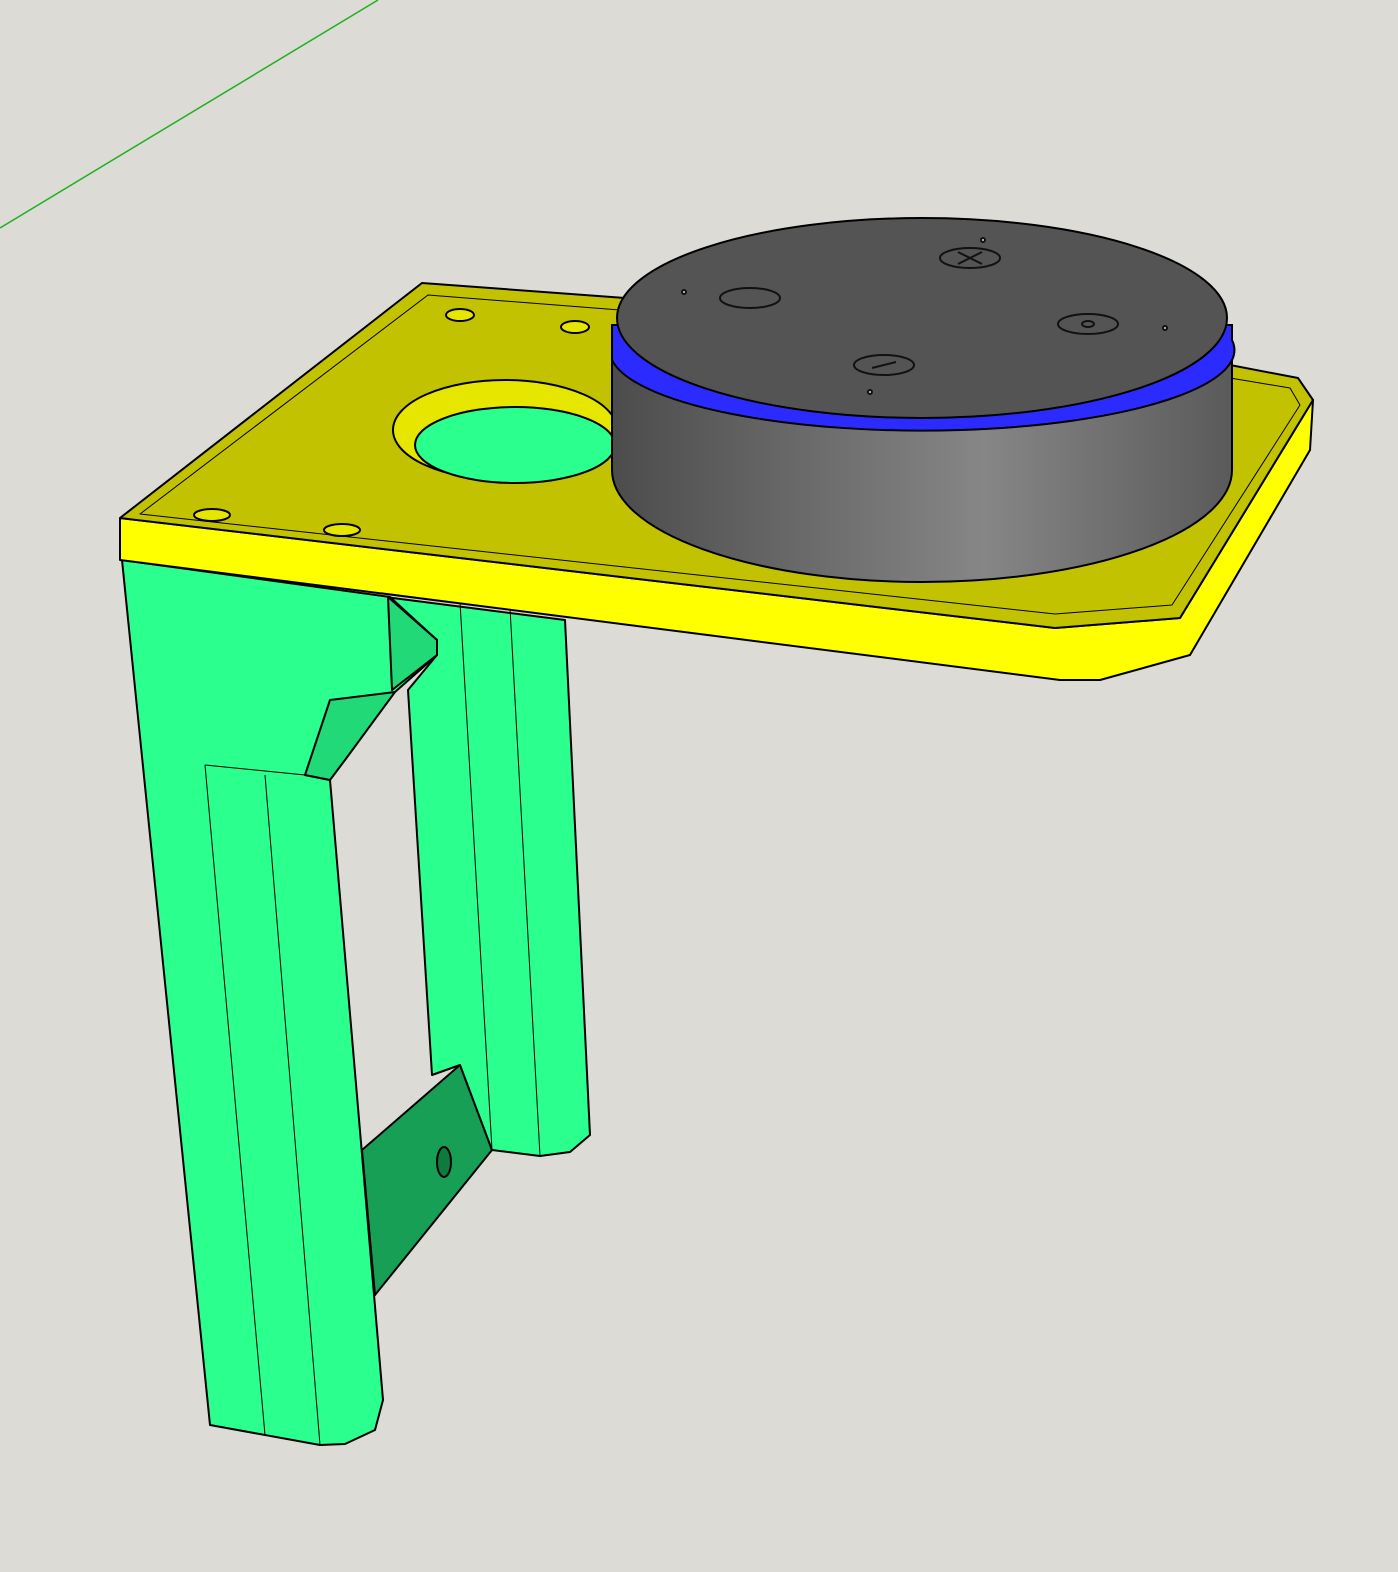  I want to click on smart-speaker-puck, so click(923, 400).